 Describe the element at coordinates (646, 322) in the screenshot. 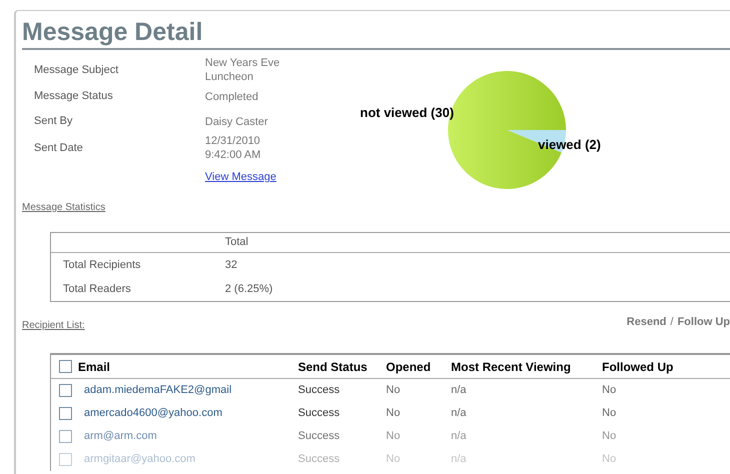

I see `action-link: Resend` at that location.